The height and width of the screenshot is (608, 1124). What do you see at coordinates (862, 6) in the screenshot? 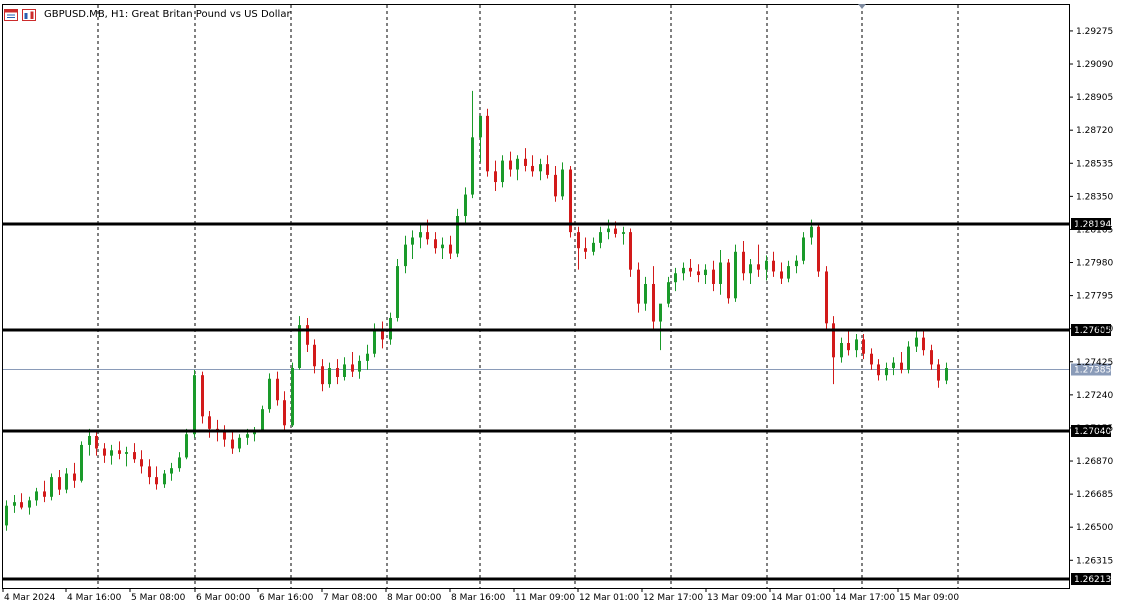
I see `period-separator-marker` at bounding box center [862, 6].